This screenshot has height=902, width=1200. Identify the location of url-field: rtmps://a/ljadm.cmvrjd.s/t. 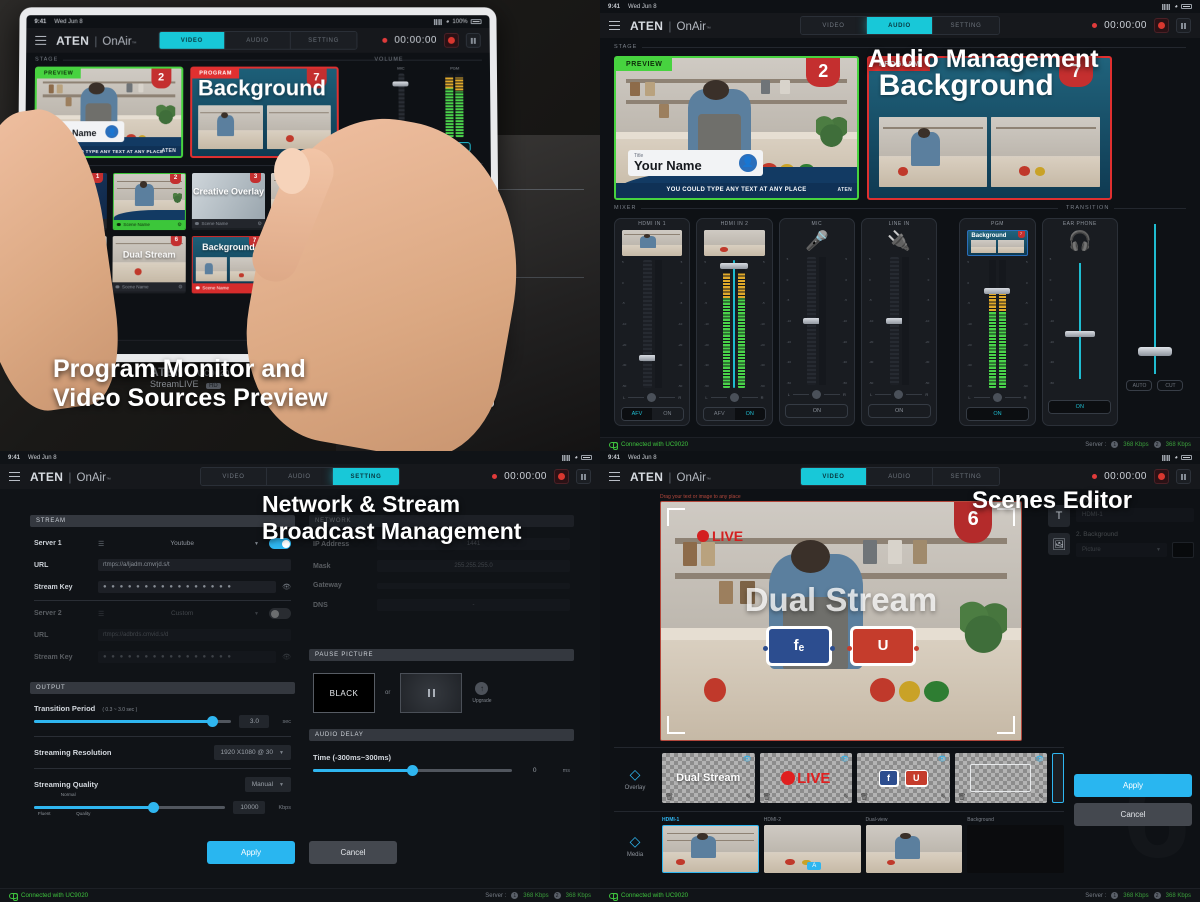
(194, 565).